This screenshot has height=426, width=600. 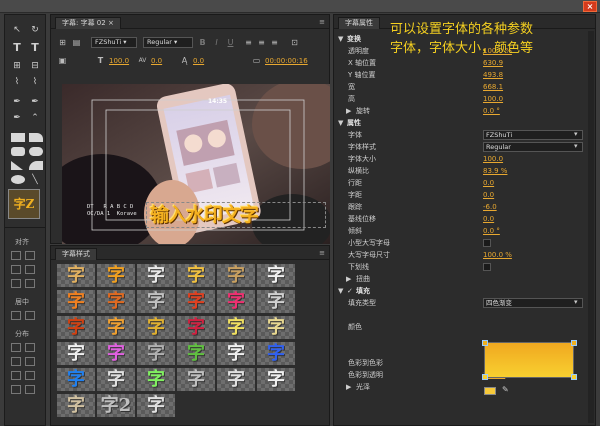 What do you see at coordinates (322, 253) in the screenshot?
I see `styles-menu-icon: ≡` at bounding box center [322, 253].